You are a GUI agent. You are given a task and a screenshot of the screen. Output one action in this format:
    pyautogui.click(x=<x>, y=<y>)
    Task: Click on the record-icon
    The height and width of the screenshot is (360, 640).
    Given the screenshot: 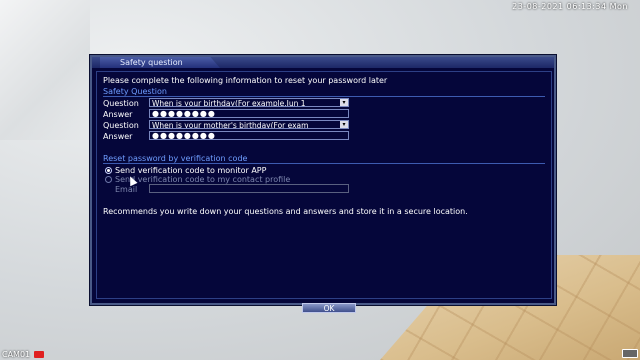 What is the action you would take?
    pyautogui.click(x=39, y=354)
    